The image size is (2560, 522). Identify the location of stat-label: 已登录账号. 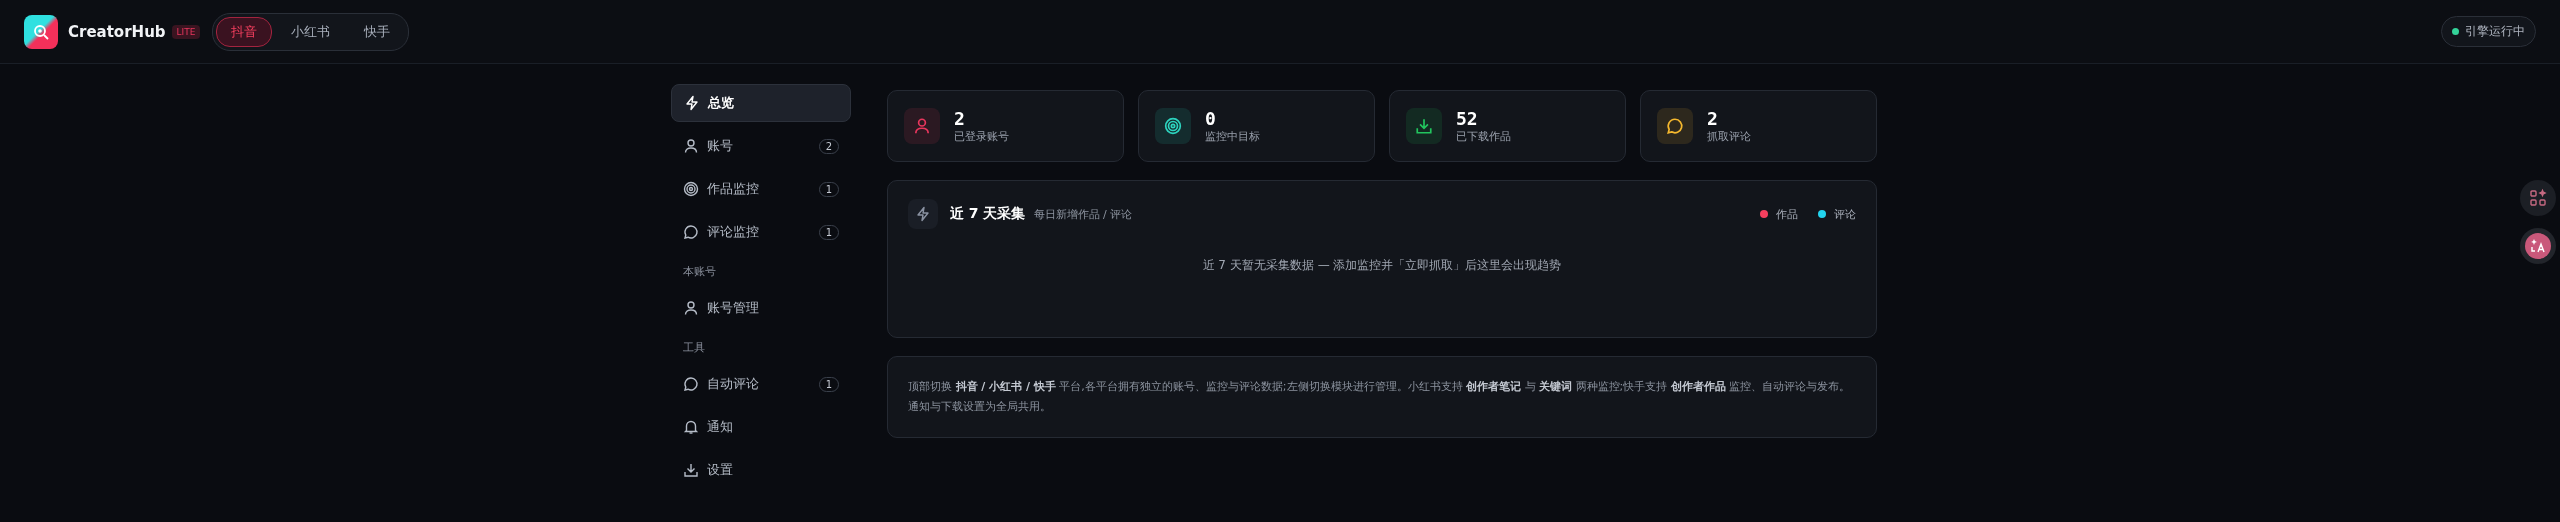
(981, 136).